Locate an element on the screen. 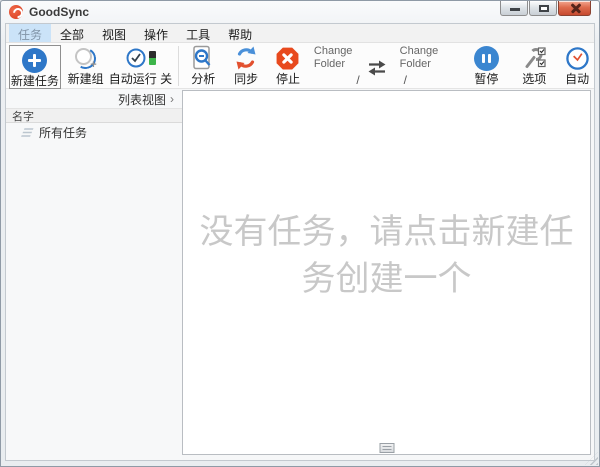 Image resolution: width=600 pixels, height=467 pixels. minimize-icon is located at coordinates (515, 9).